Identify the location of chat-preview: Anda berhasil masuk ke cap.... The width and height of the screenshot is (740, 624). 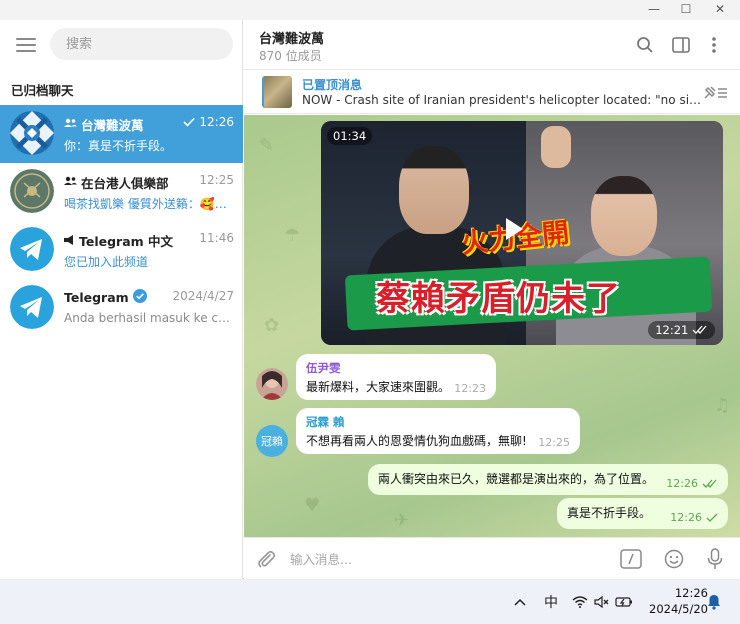
(149, 318).